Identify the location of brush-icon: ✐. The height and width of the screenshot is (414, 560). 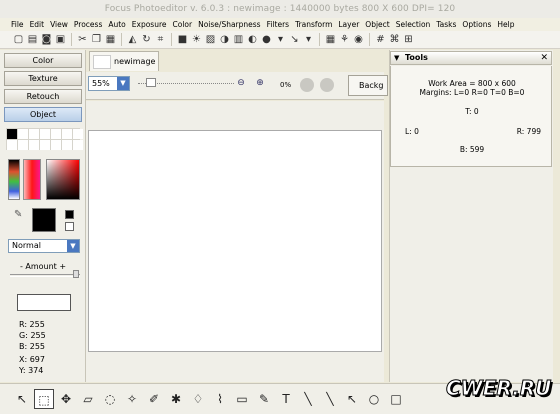
(154, 399).